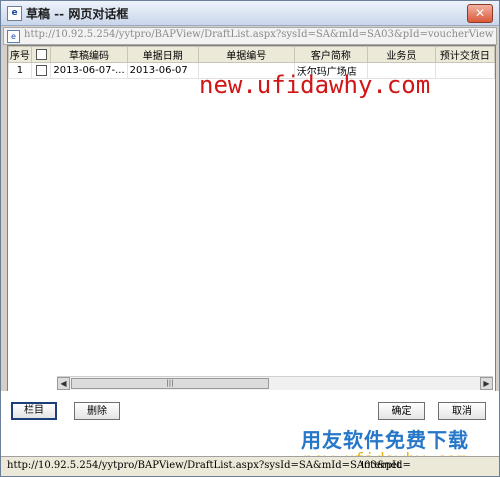 The width and height of the screenshot is (500, 477). I want to click on col-header-doc-date: 单据日期, so click(162, 54).